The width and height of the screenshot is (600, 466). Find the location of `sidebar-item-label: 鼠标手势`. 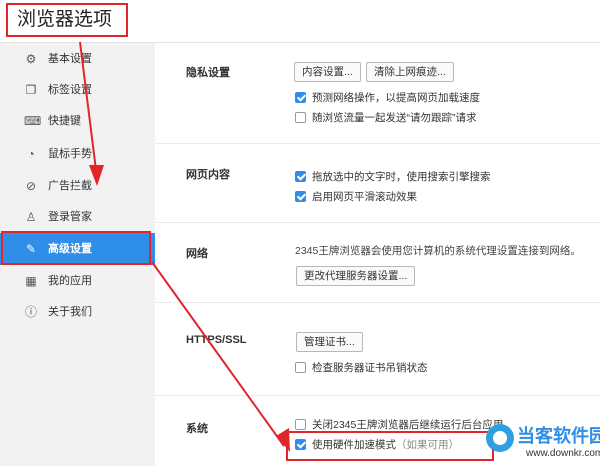

sidebar-item-label: 鼠标手势 is located at coordinates (70, 154).